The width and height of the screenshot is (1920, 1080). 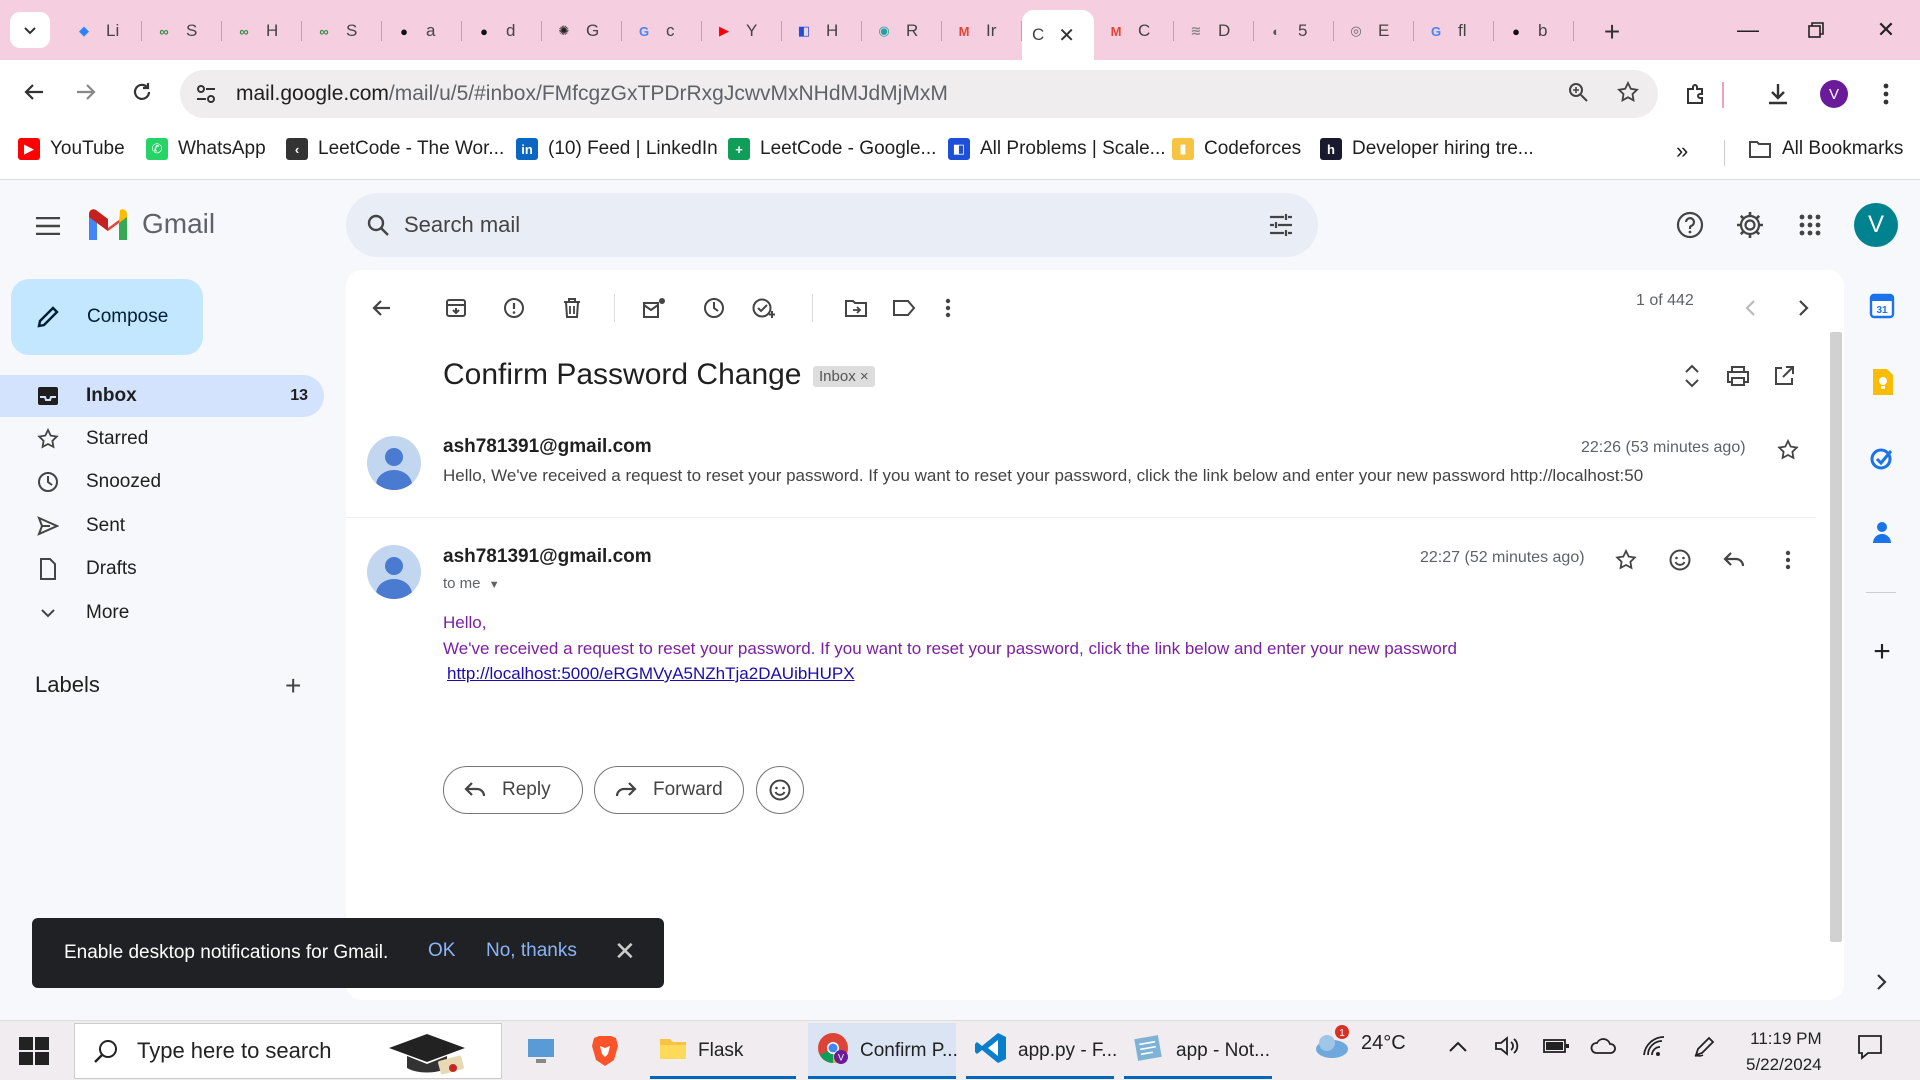 What do you see at coordinates (1882, 382) in the screenshot?
I see `keep-app-button` at bounding box center [1882, 382].